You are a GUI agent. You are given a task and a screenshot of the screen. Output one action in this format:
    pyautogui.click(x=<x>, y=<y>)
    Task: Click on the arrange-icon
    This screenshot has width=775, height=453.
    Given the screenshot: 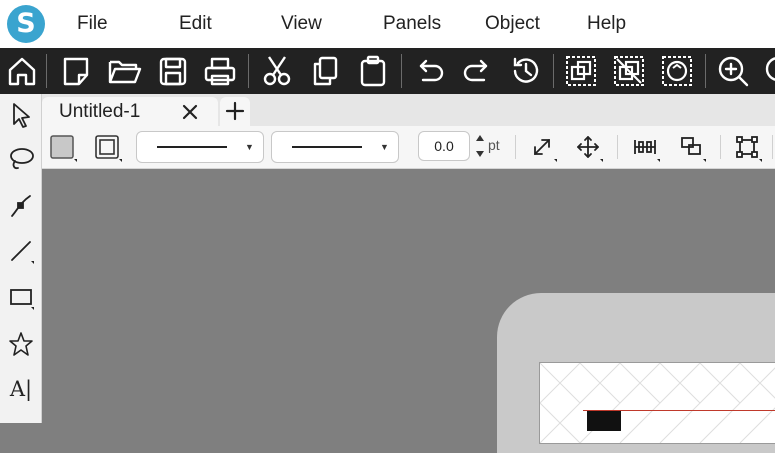 What is the action you would take?
    pyautogui.click(x=691, y=147)
    